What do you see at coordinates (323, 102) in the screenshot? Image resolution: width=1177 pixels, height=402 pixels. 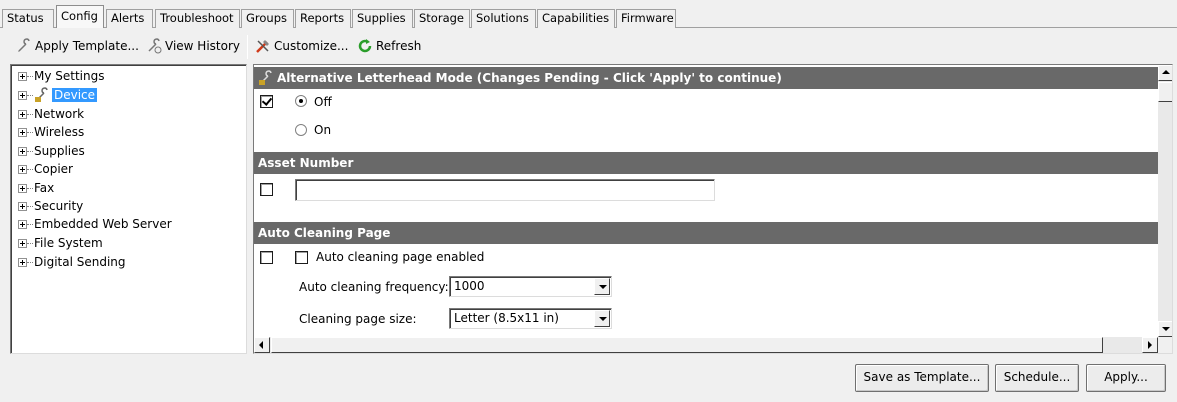 I see `letterhead-off-label: Off` at bounding box center [323, 102].